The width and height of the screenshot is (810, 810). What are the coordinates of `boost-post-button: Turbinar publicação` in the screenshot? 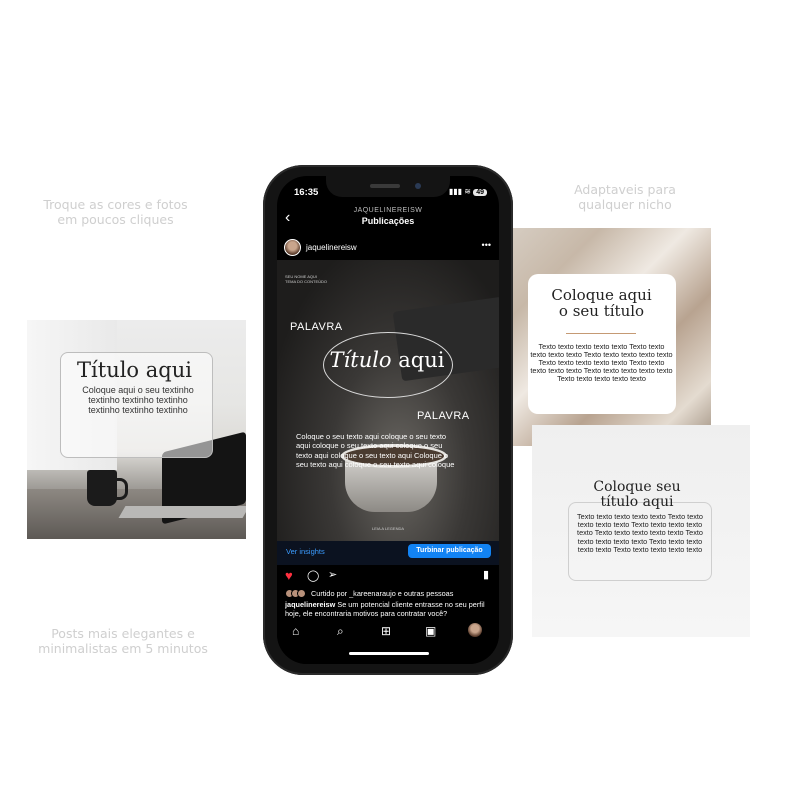 It's located at (449, 551).